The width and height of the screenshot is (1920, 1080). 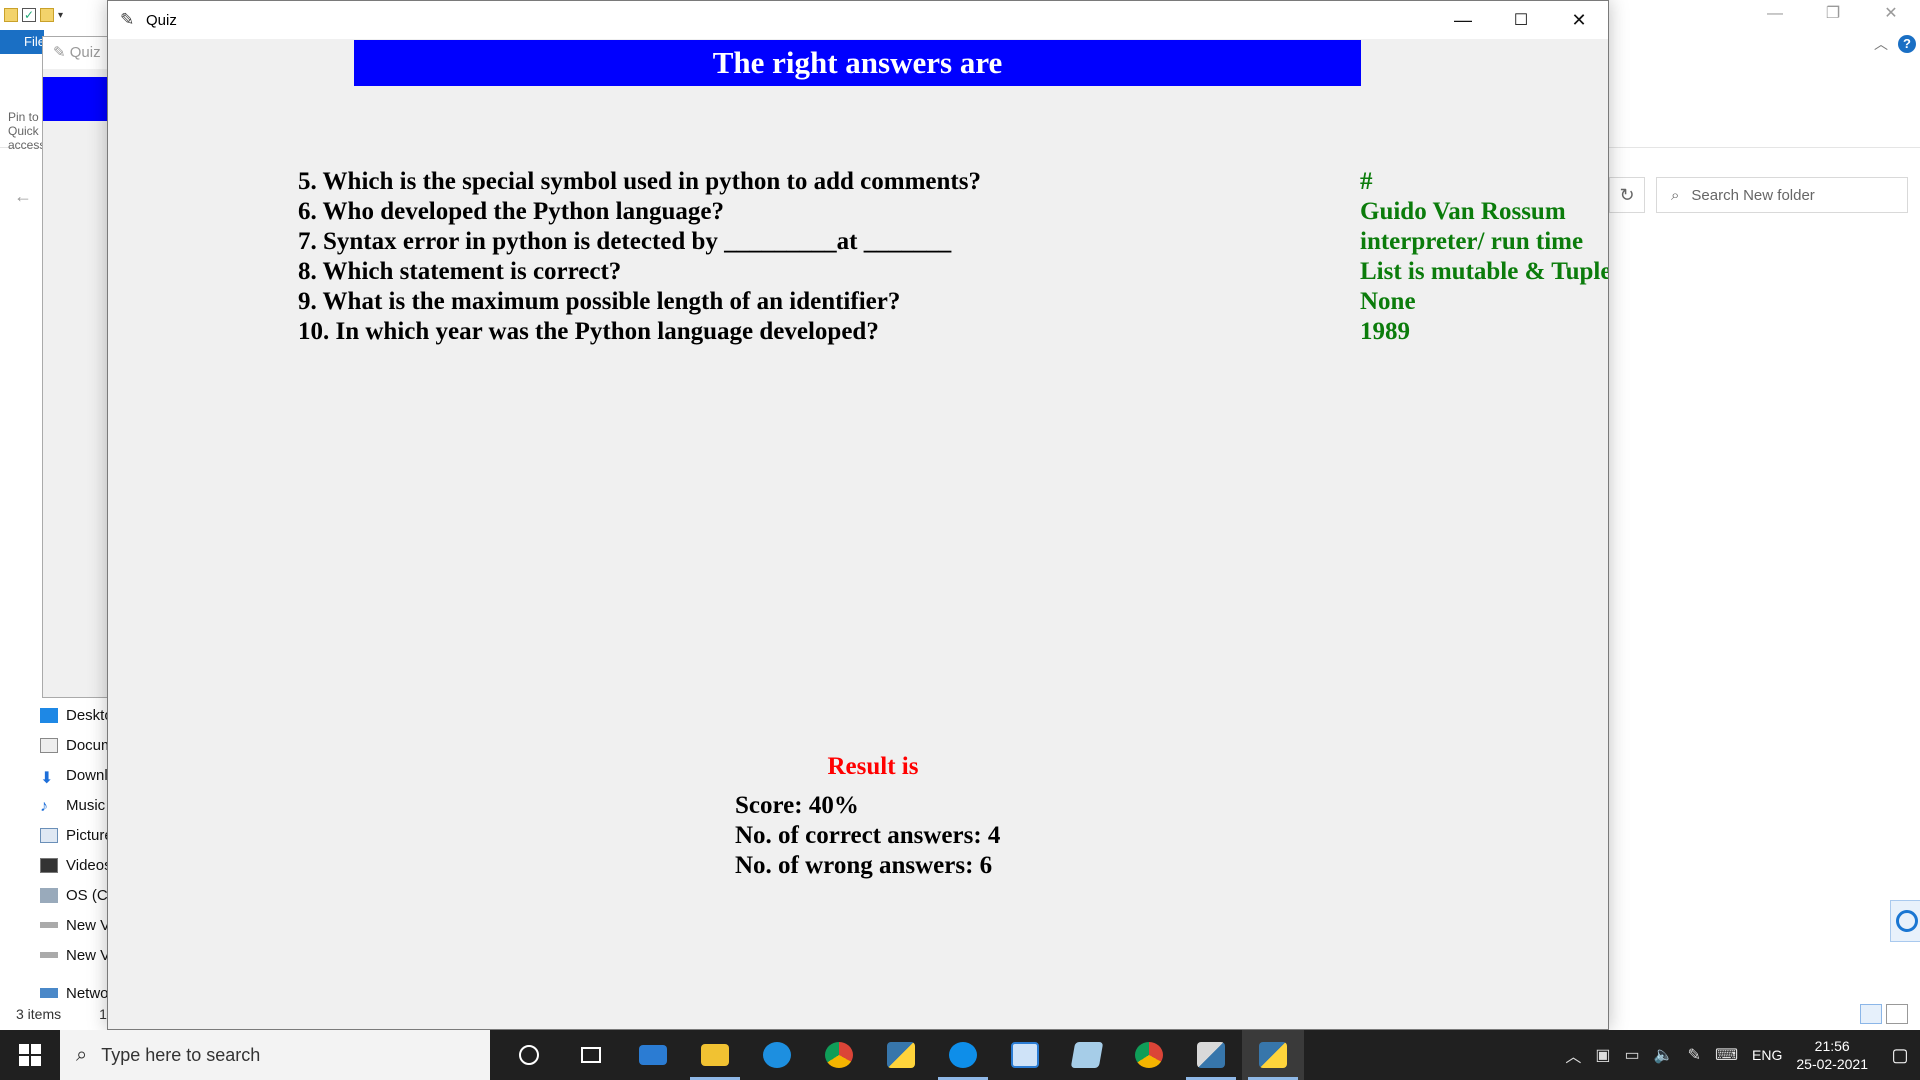 I want to click on search-box: ⌕ Search New folder, so click(x=1782, y=195).